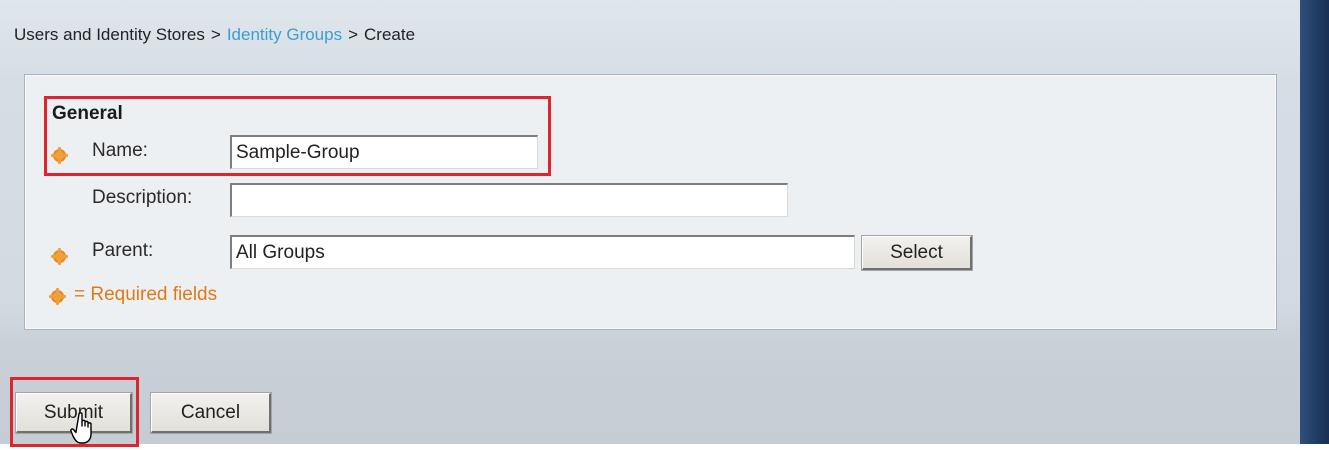 This screenshot has width=1329, height=450. Describe the element at coordinates (664, 447) in the screenshot. I see `bottom-divider` at that location.